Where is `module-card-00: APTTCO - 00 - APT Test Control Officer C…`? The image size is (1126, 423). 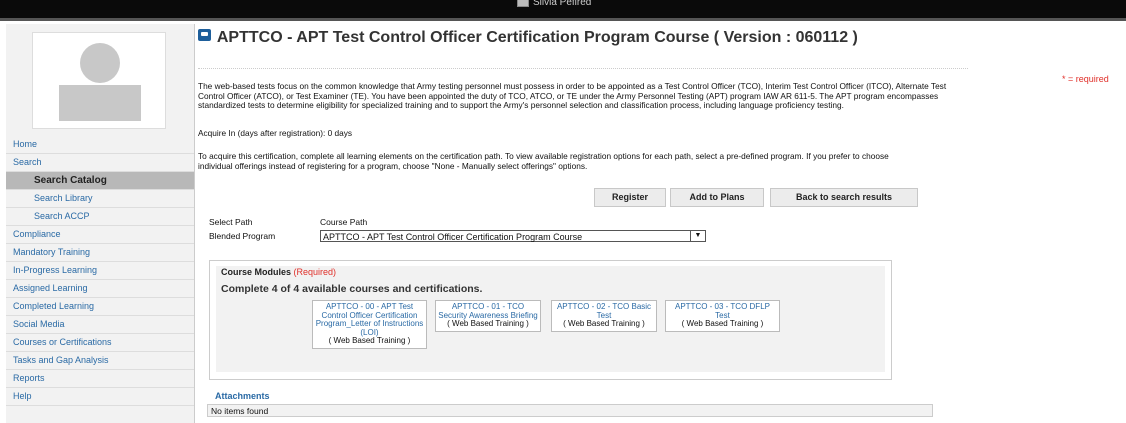
module-card-00: APTTCO - 00 - APT Test Control Officer C… is located at coordinates (369, 324).